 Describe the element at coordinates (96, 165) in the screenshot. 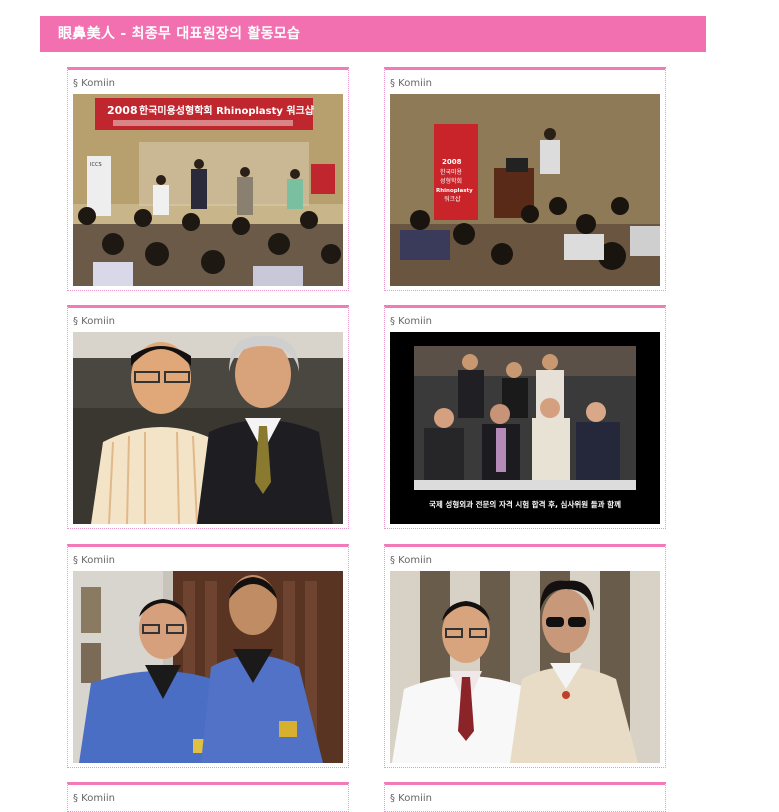

I see `stand-text: ICCS` at that location.